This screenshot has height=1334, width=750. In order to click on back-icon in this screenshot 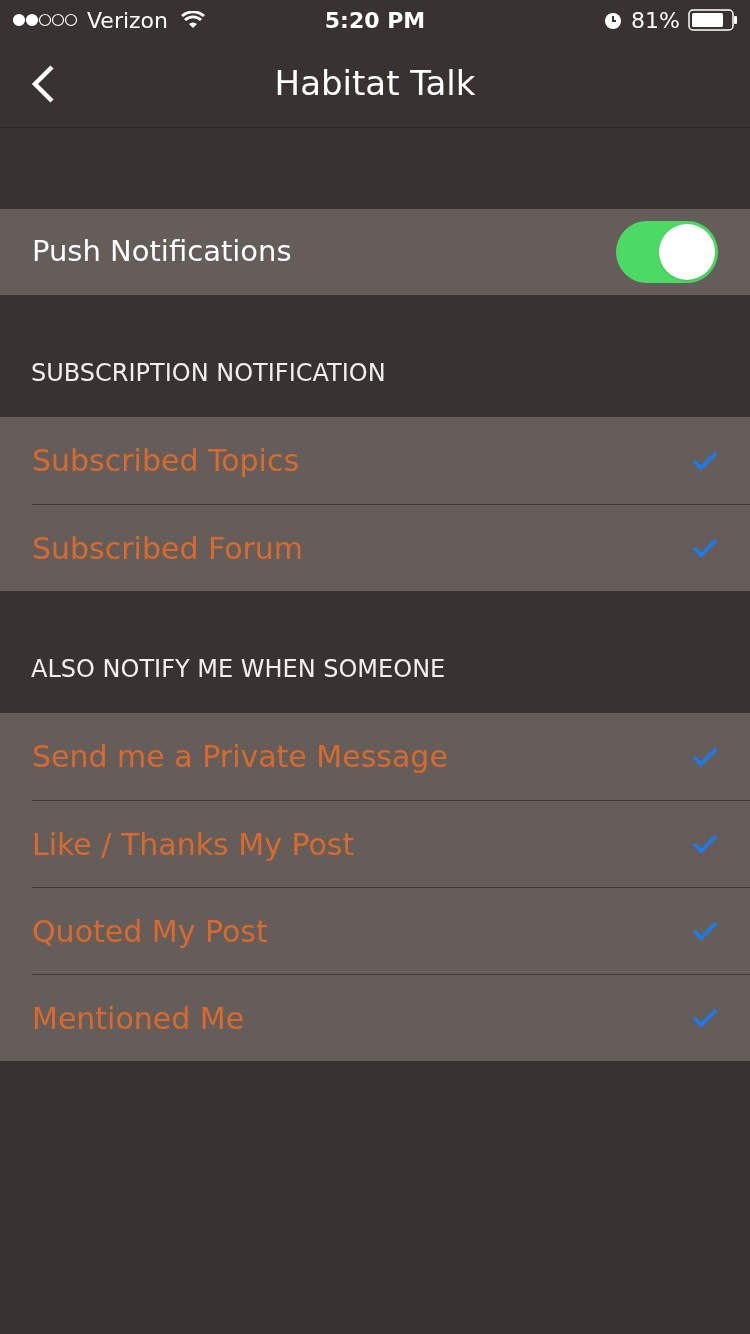, I will do `click(43, 83)`.